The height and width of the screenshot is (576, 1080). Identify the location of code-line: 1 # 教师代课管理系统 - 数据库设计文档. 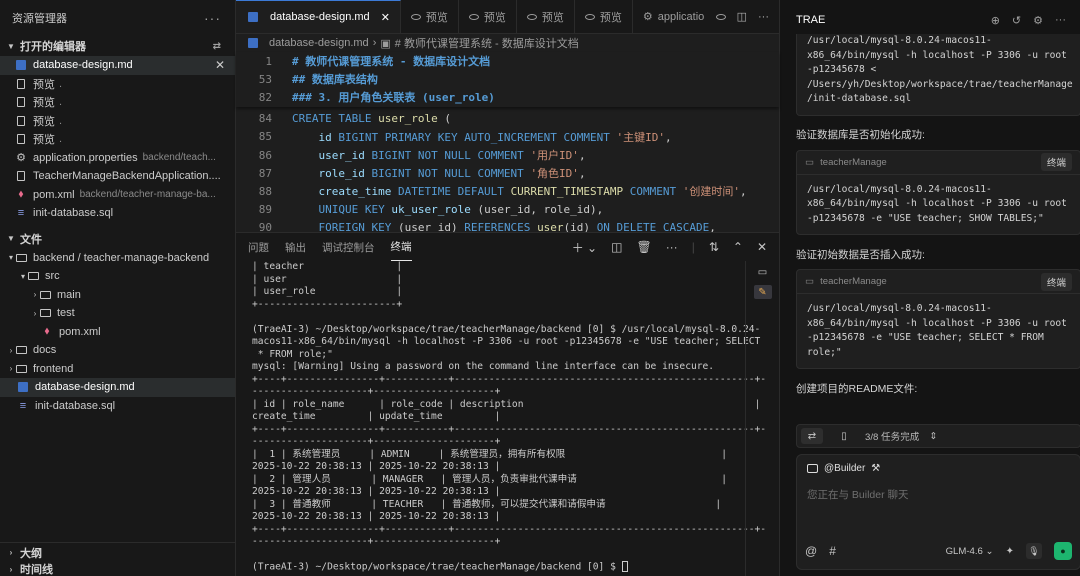
(507, 61).